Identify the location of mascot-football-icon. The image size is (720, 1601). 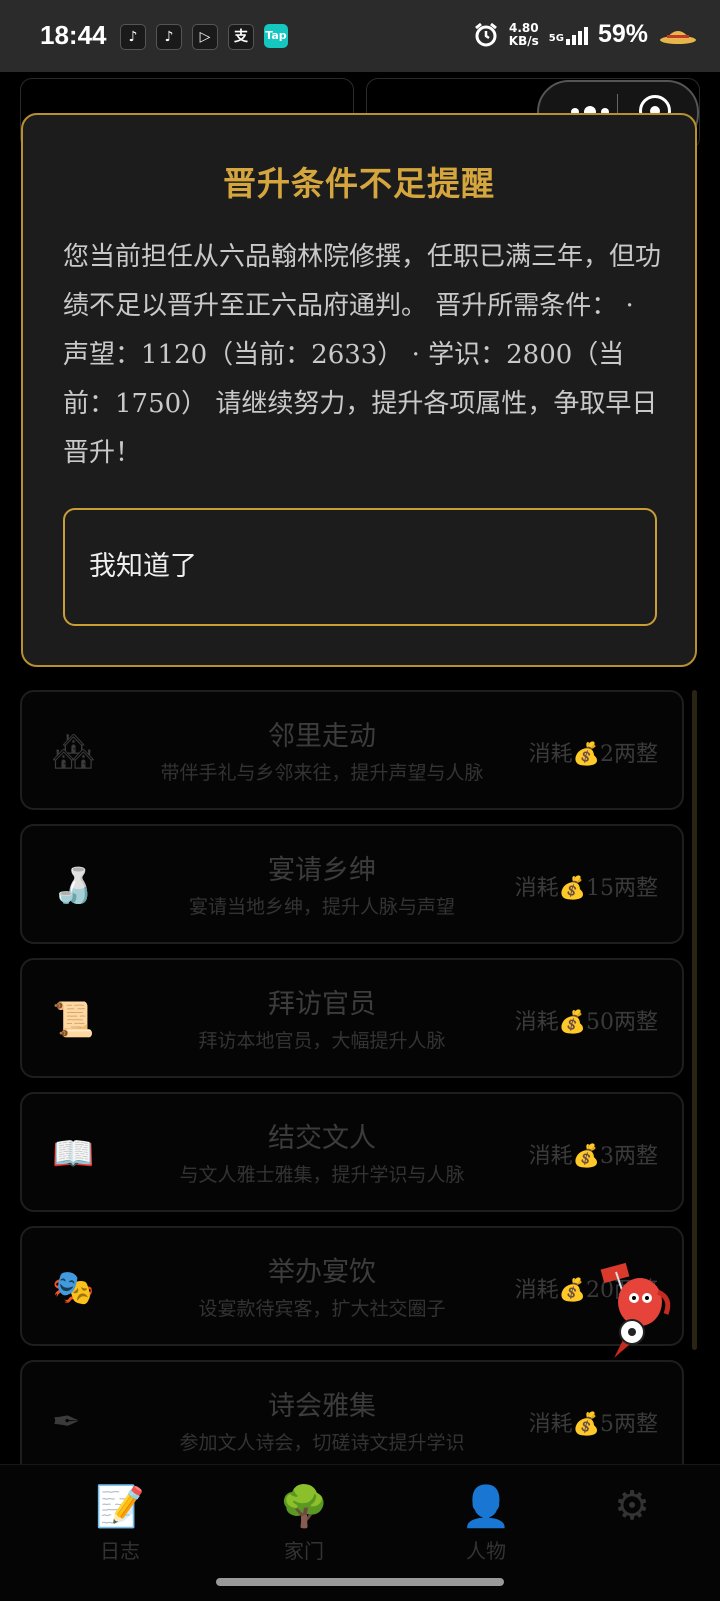
(640, 1312).